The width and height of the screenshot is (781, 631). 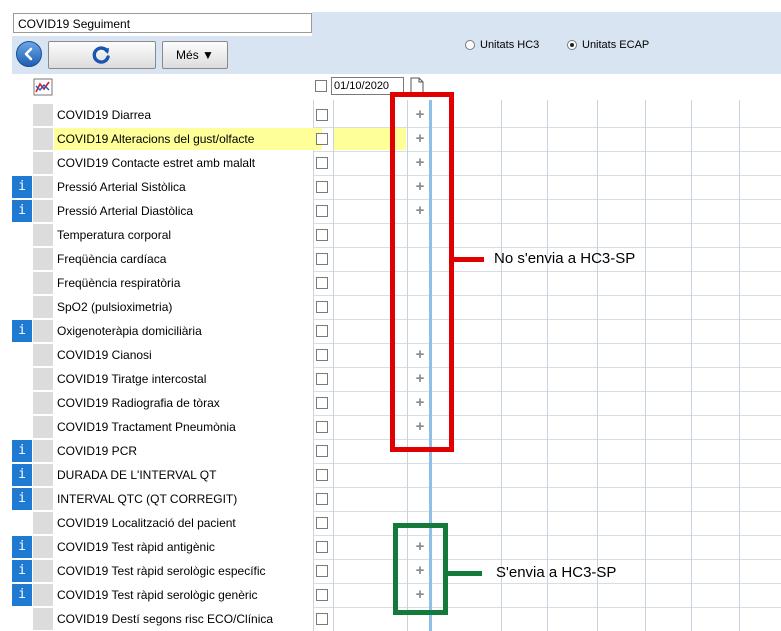 I want to click on more-button: Més ▼, so click(x=195, y=55).